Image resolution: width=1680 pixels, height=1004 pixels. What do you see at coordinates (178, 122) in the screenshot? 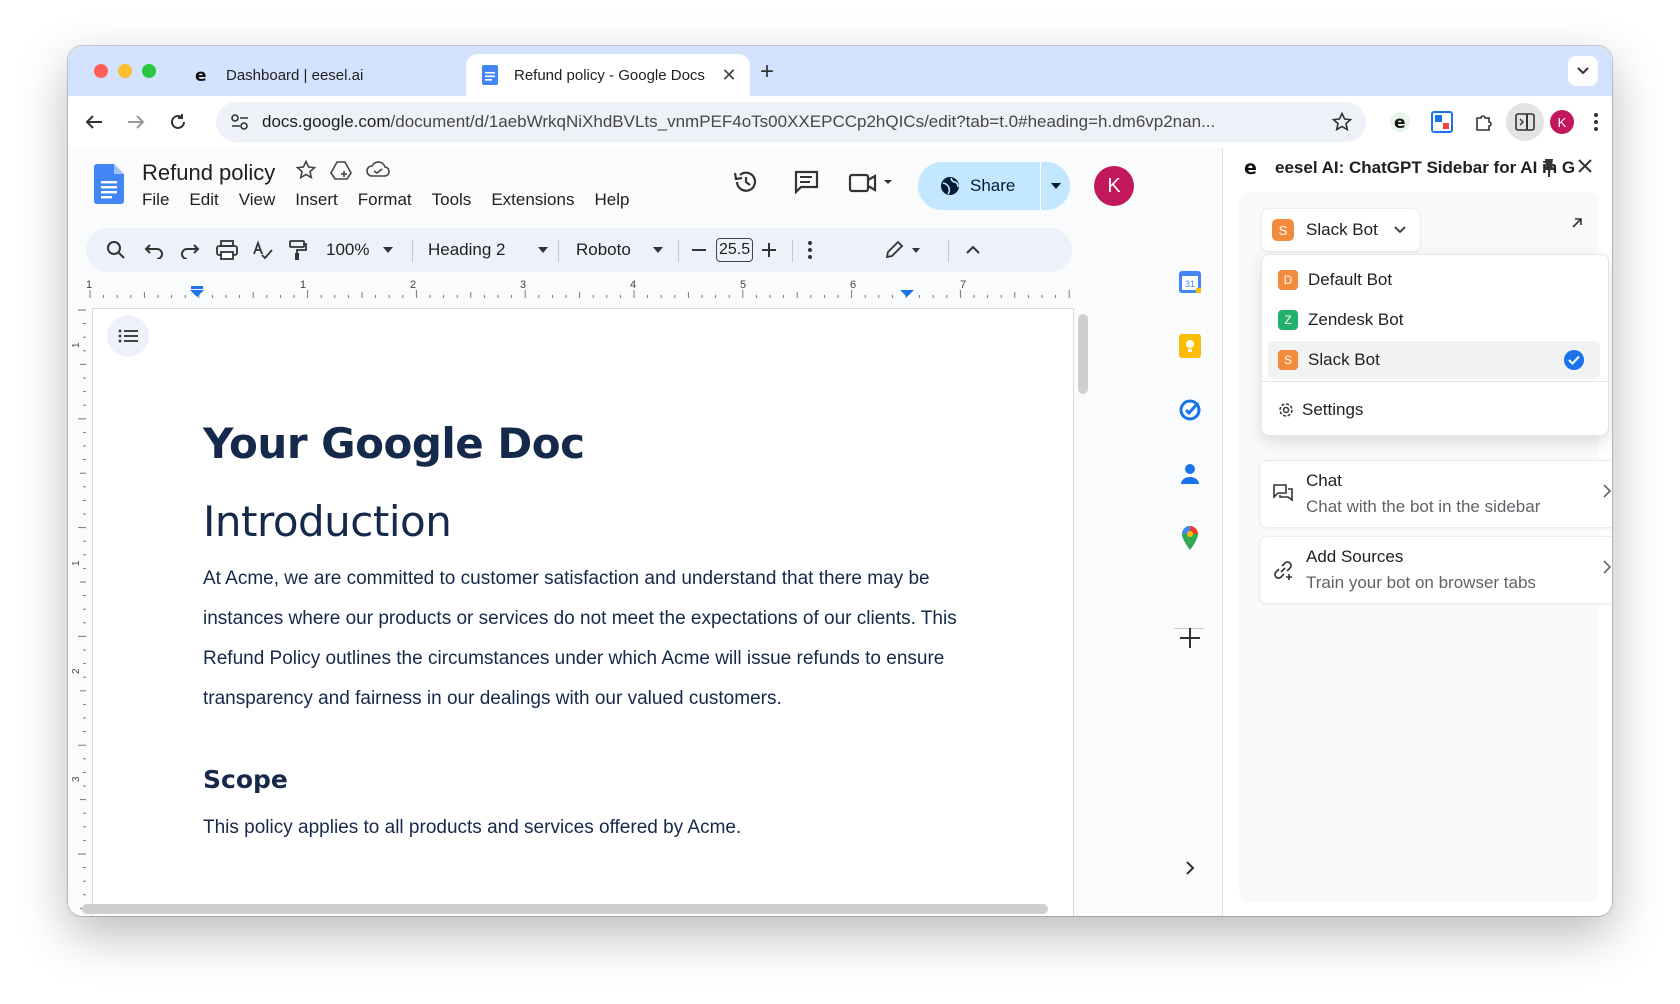
I see `reload-icon` at bounding box center [178, 122].